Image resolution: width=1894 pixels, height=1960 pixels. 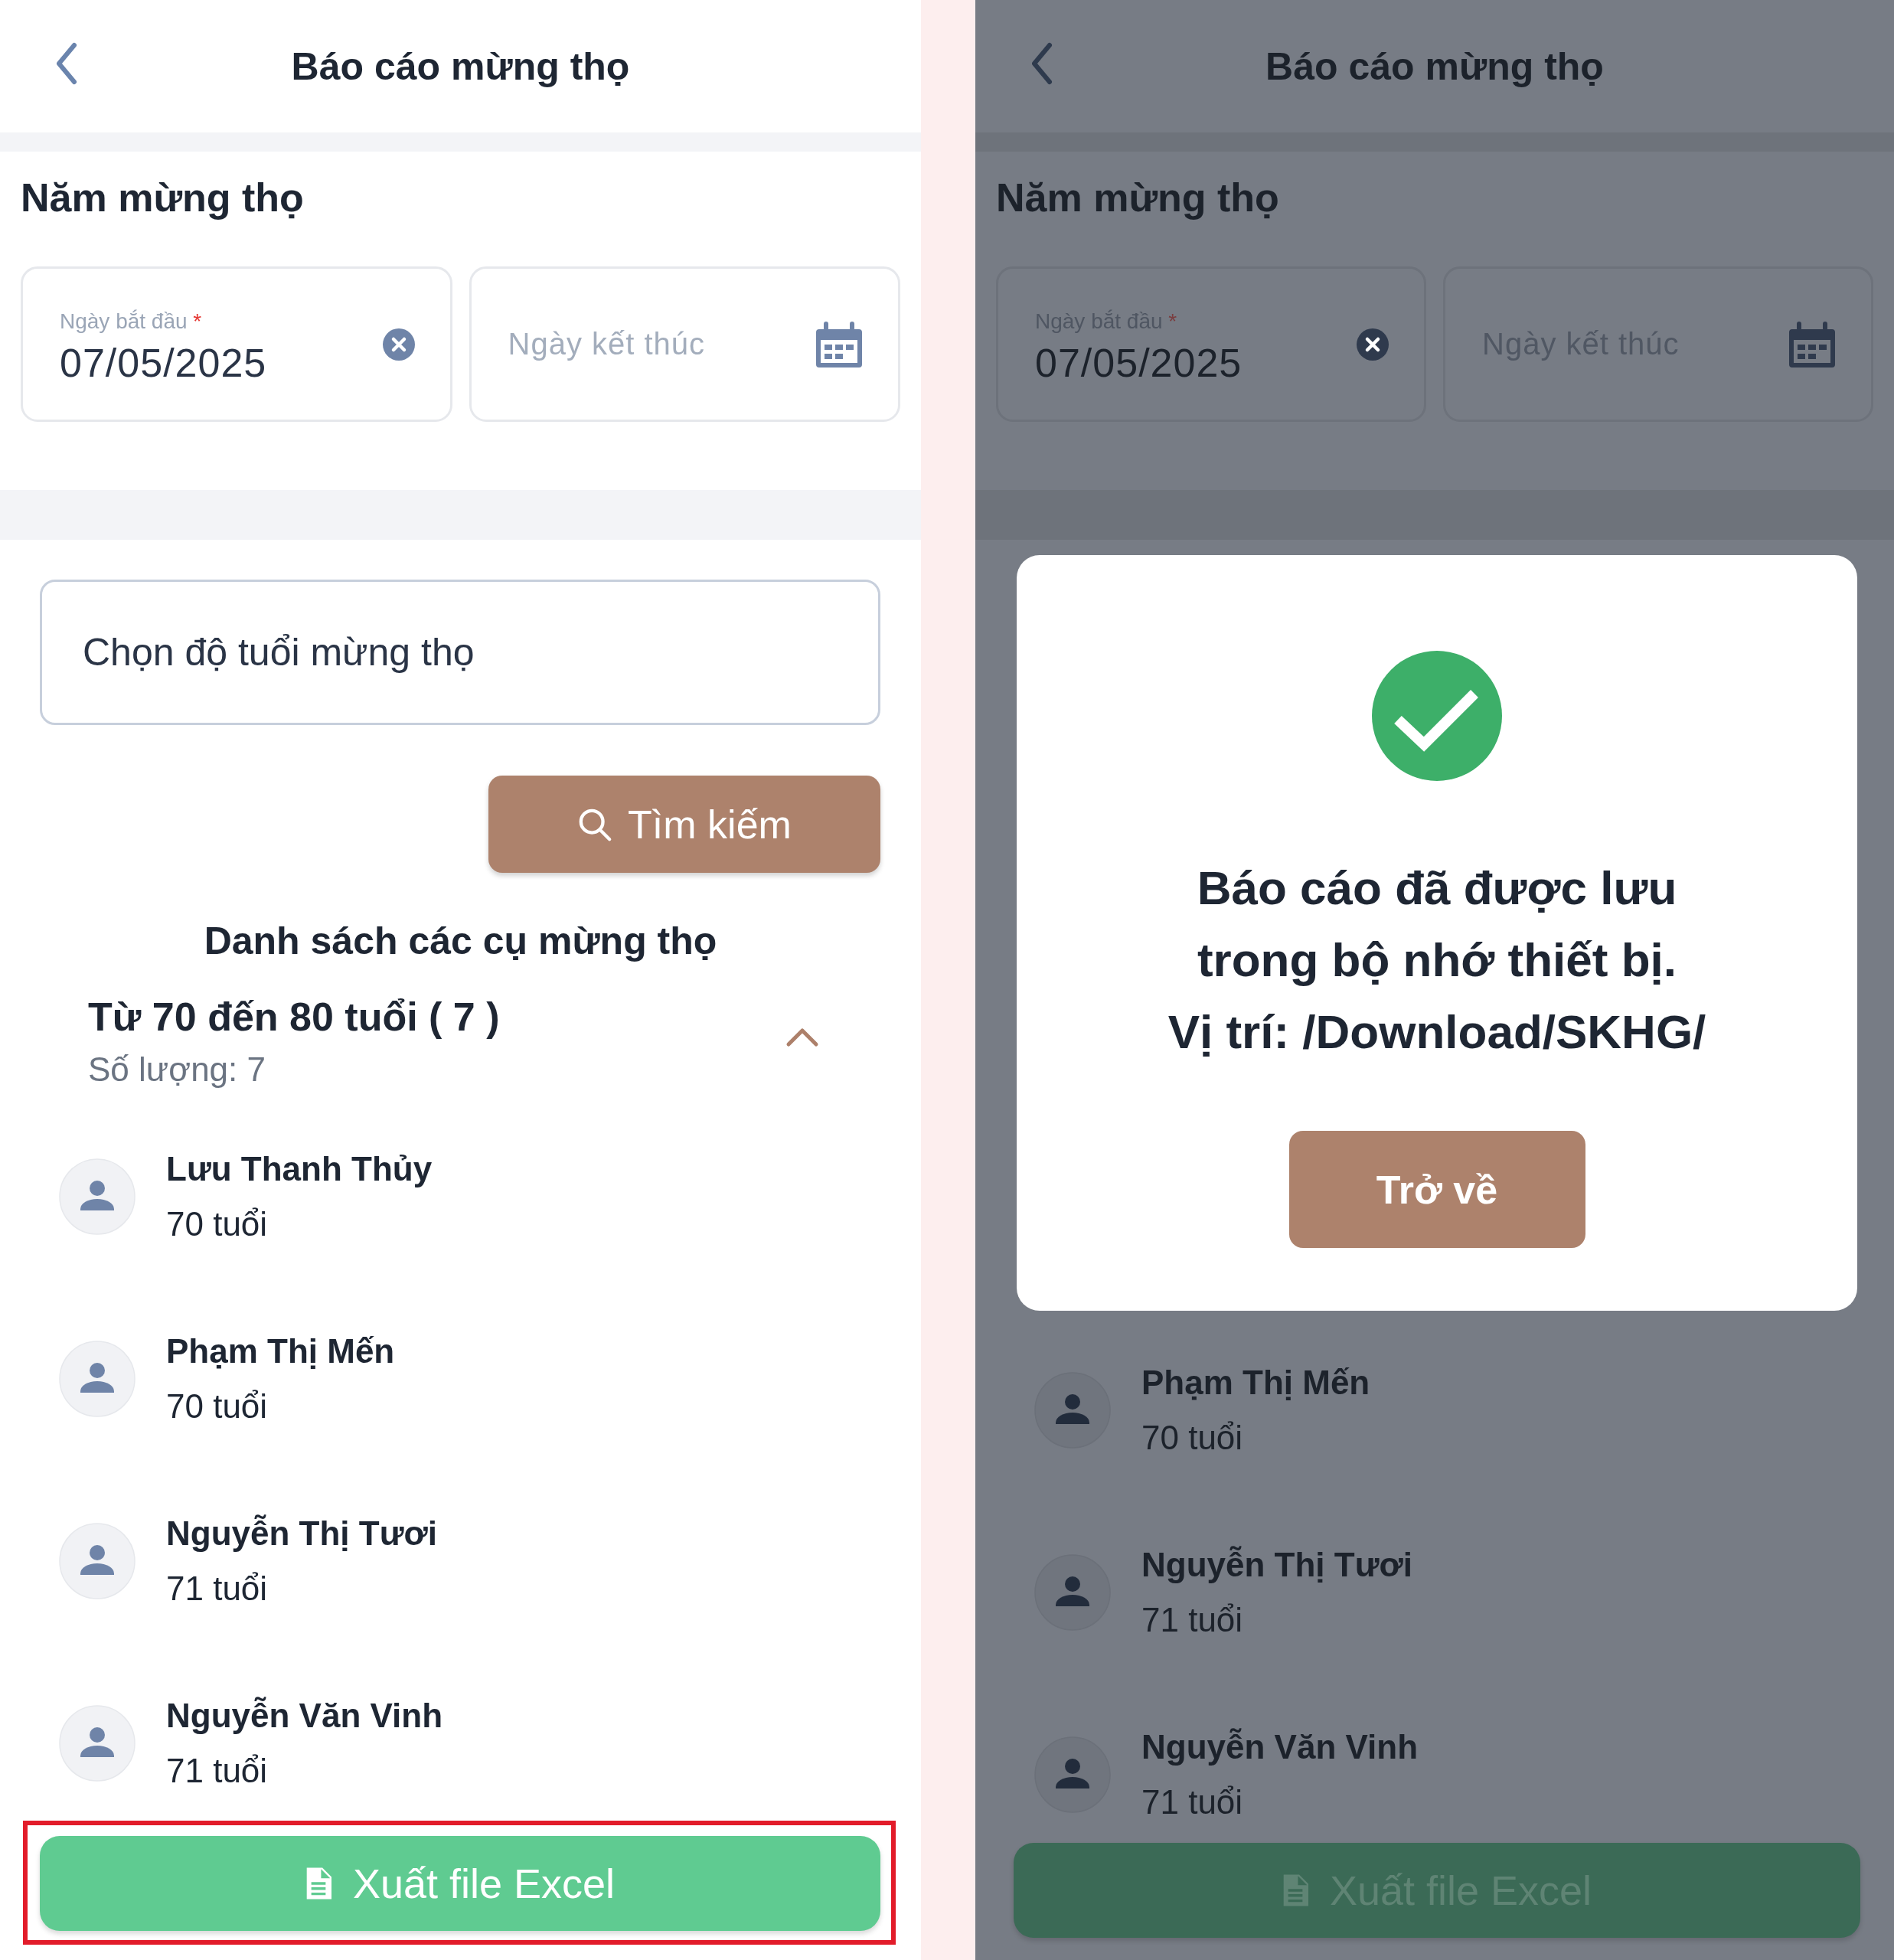 I want to click on chevron-icon, so click(x=802, y=1036).